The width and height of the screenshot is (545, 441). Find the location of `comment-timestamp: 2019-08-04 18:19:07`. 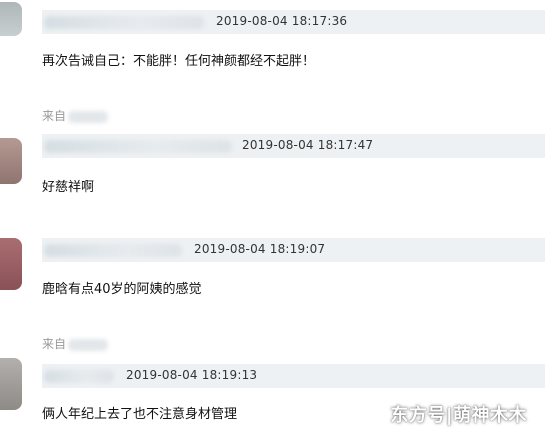

comment-timestamp: 2019-08-04 18:19:07 is located at coordinates (260, 249).